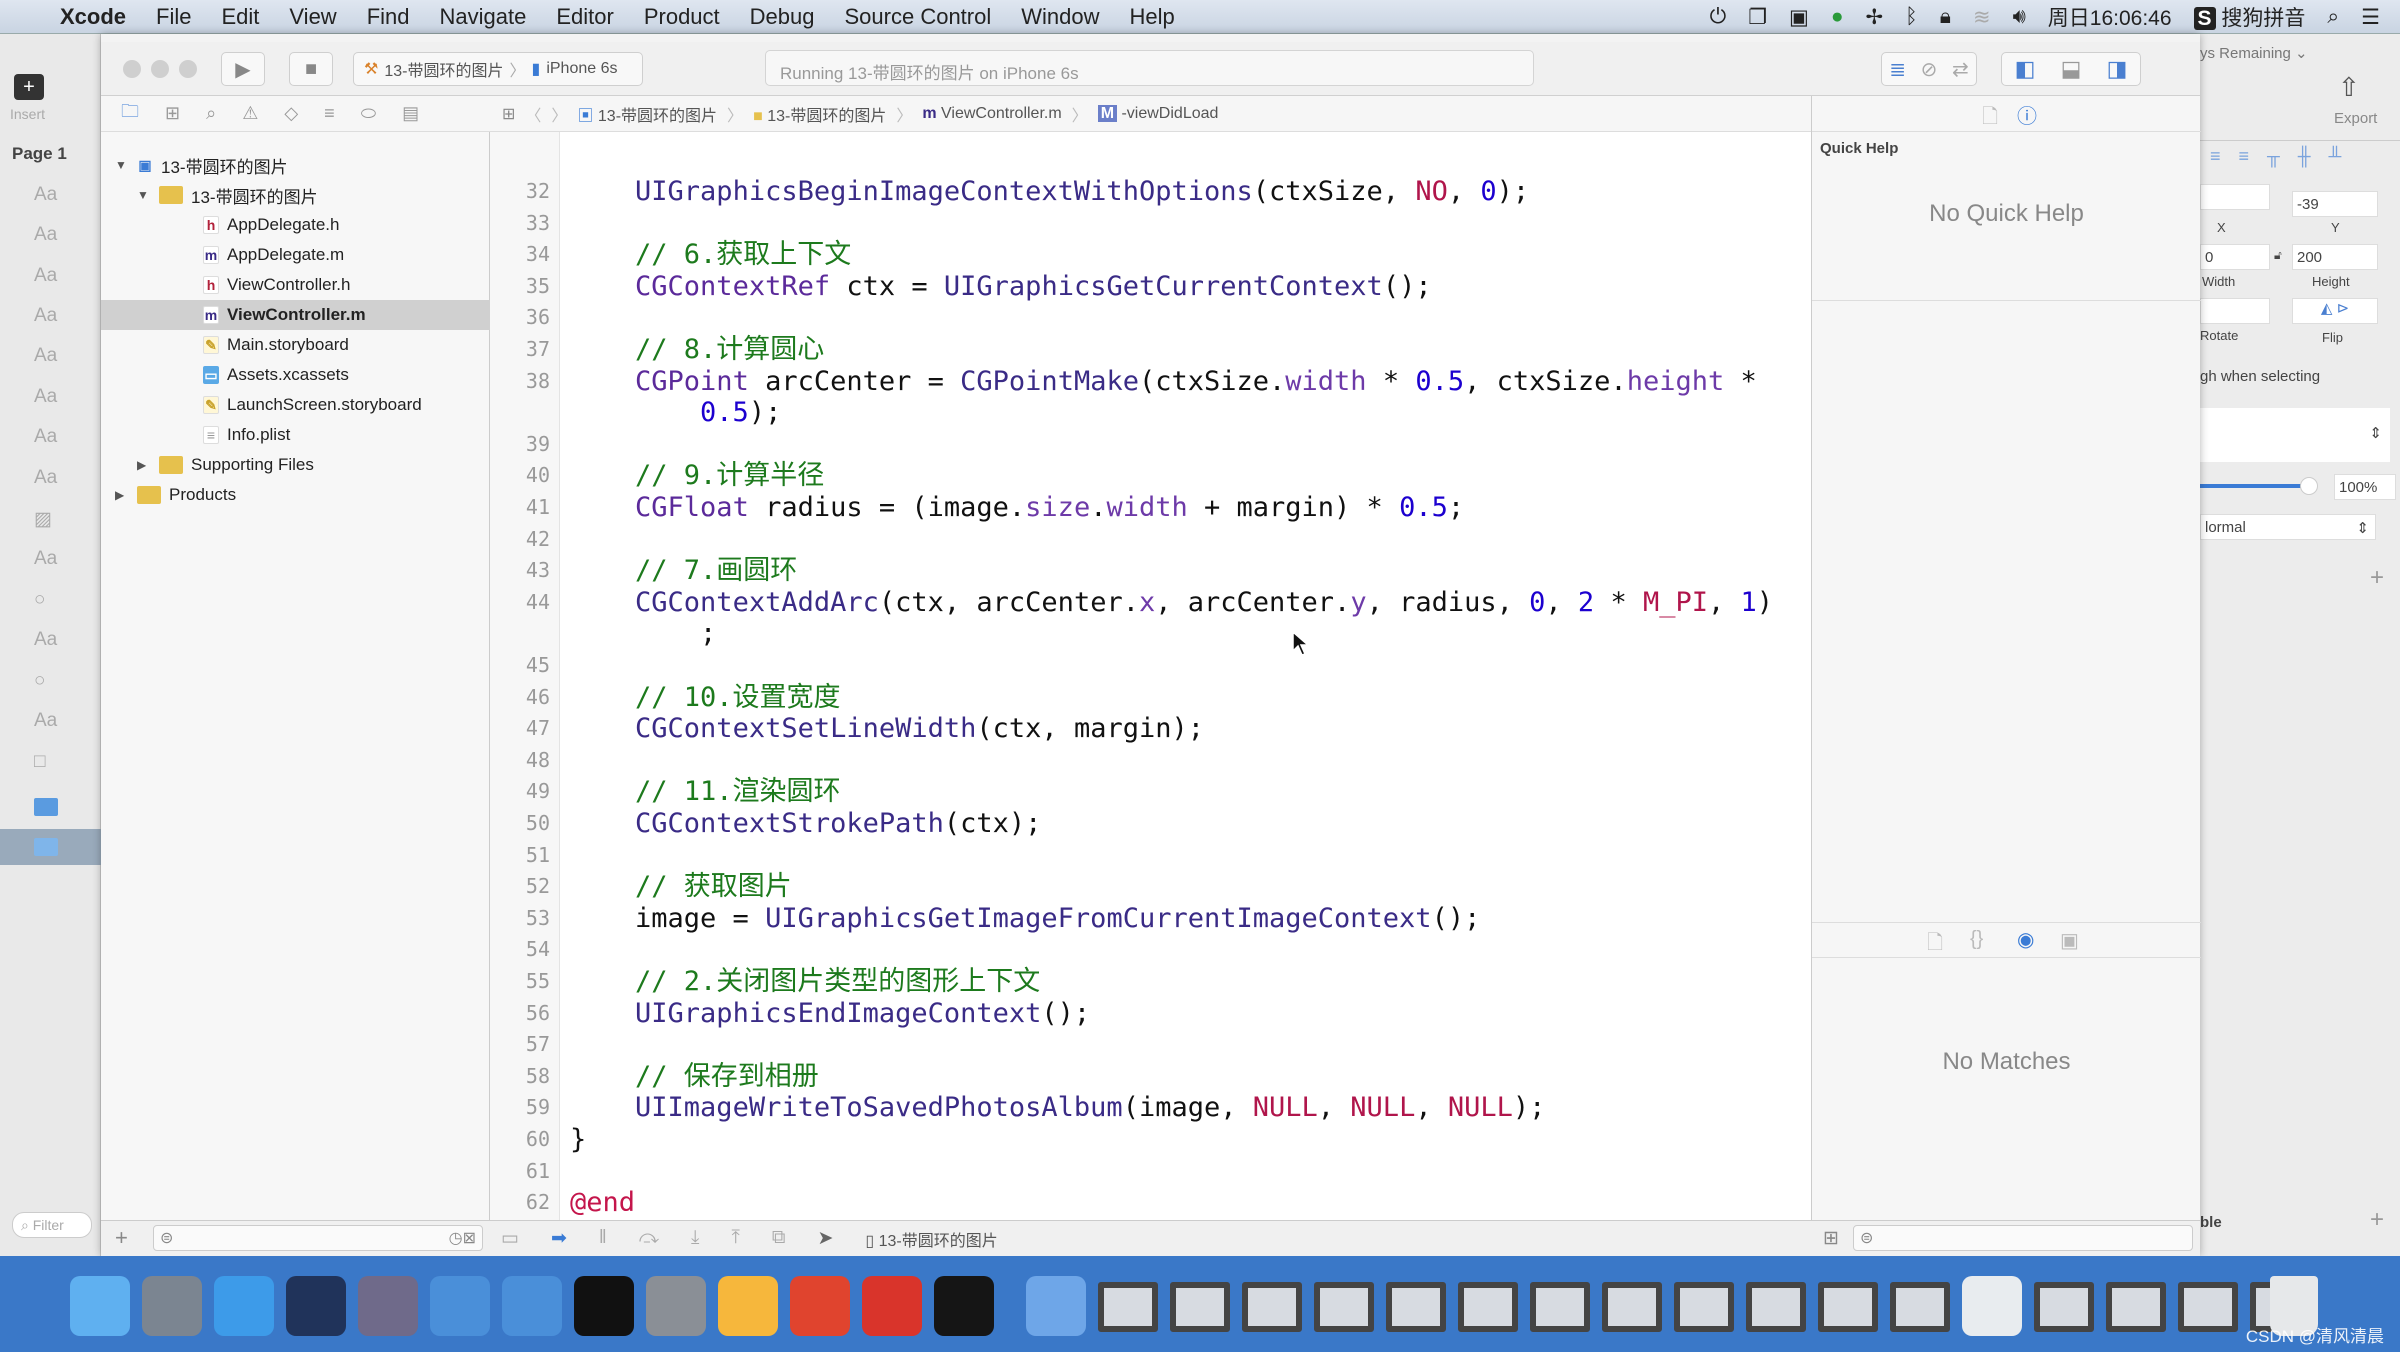 Image resolution: width=2400 pixels, height=1352 pixels. Describe the element at coordinates (964, 1306) in the screenshot. I see `dock-console-icon` at that location.